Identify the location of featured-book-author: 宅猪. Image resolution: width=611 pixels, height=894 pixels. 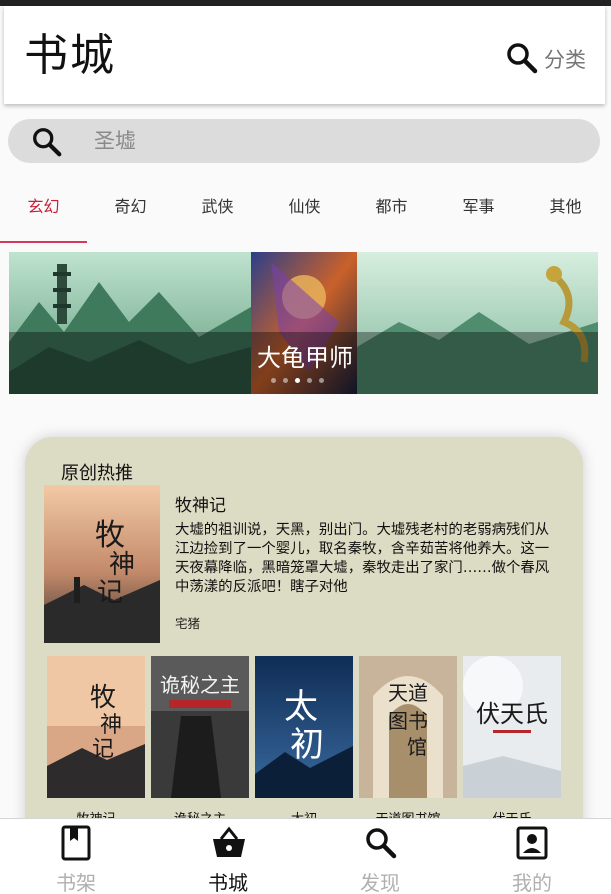
(188, 623).